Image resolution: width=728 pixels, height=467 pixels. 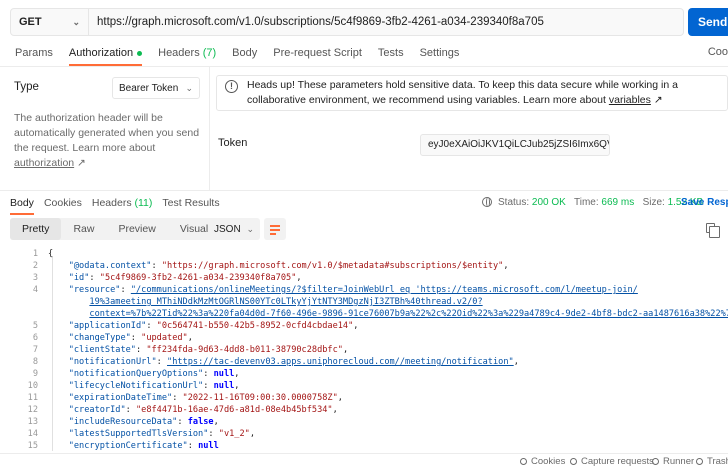 I want to click on code-line: "changeType": "updated",, so click(x=130, y=338).